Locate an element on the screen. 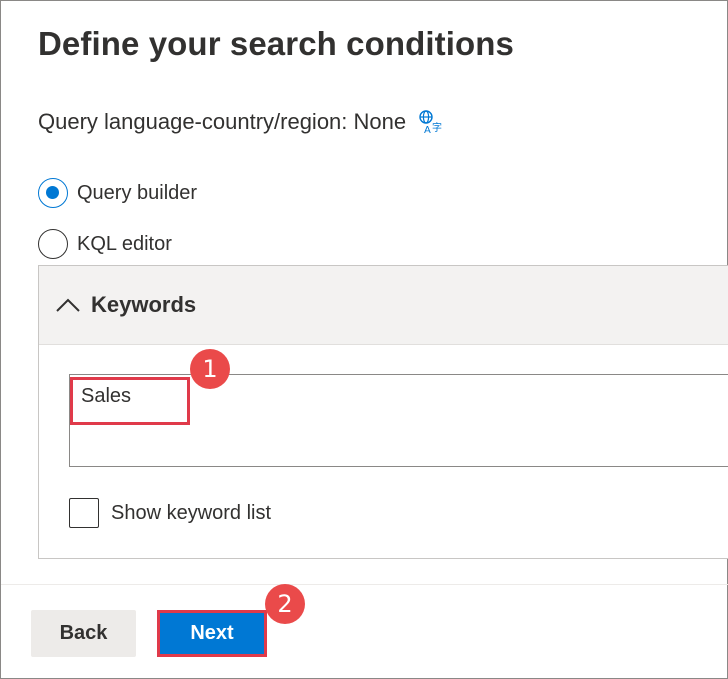  radio-query-builder: Query builder is located at coordinates (117, 193).